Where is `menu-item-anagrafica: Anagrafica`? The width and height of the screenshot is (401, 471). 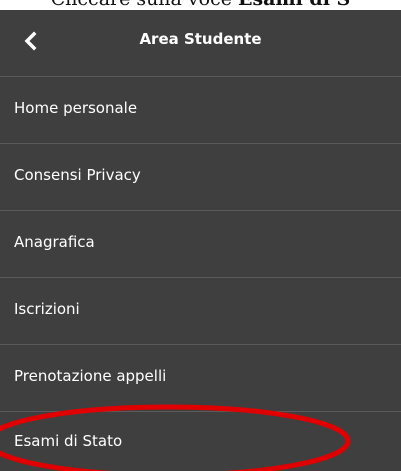 menu-item-anagrafica: Anagrafica is located at coordinates (200, 244).